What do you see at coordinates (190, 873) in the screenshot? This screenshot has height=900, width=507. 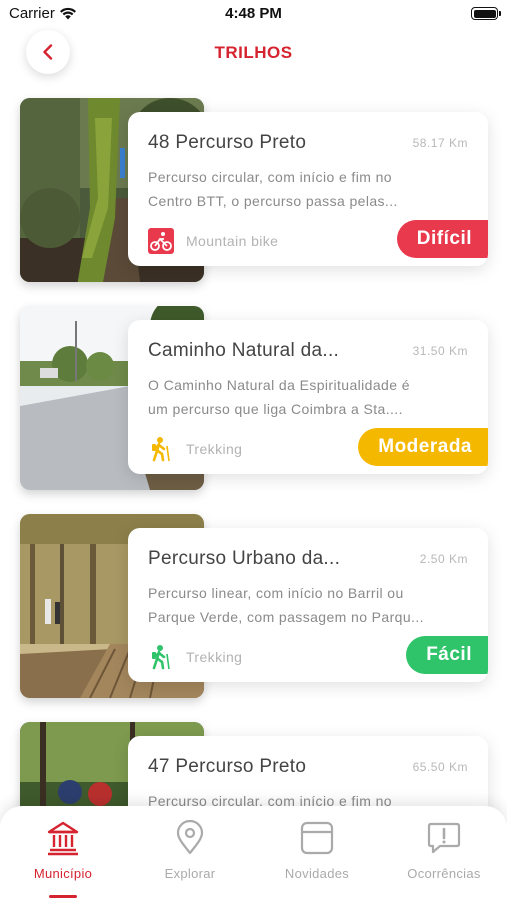 I see `tab-label: Explorar` at bounding box center [190, 873].